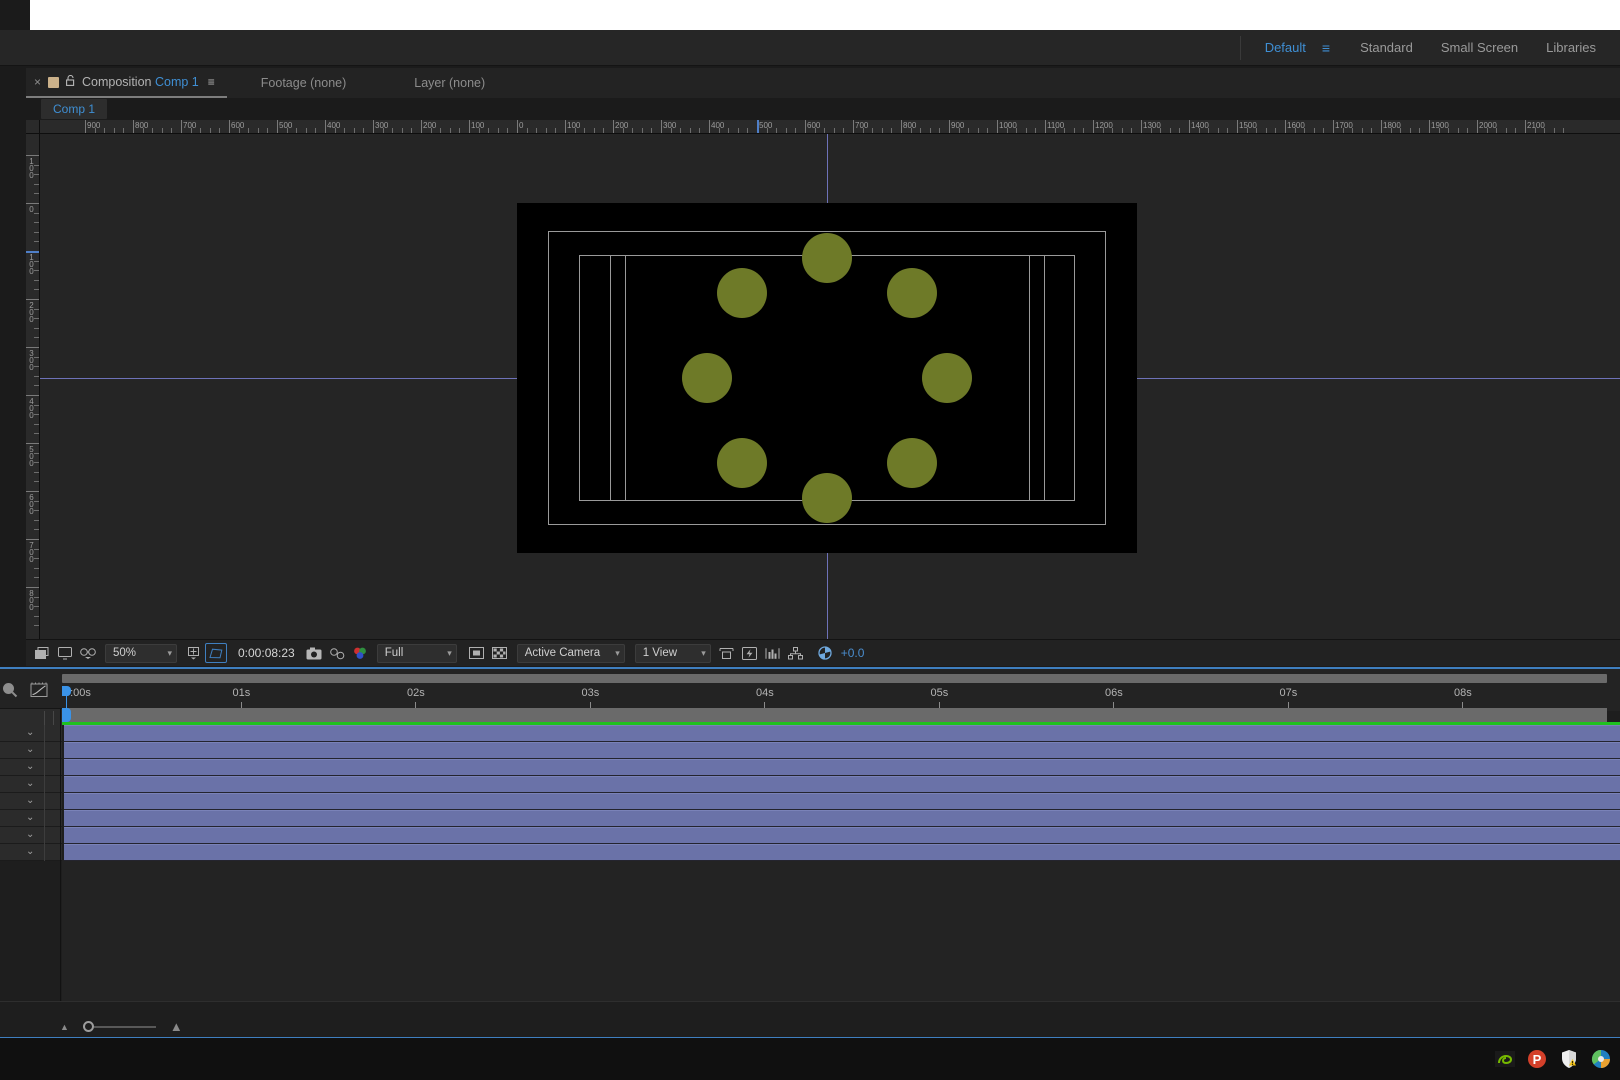 This screenshot has height=1080, width=1620. I want to click on timeline-horizontal-scrollbar, so click(834, 678).